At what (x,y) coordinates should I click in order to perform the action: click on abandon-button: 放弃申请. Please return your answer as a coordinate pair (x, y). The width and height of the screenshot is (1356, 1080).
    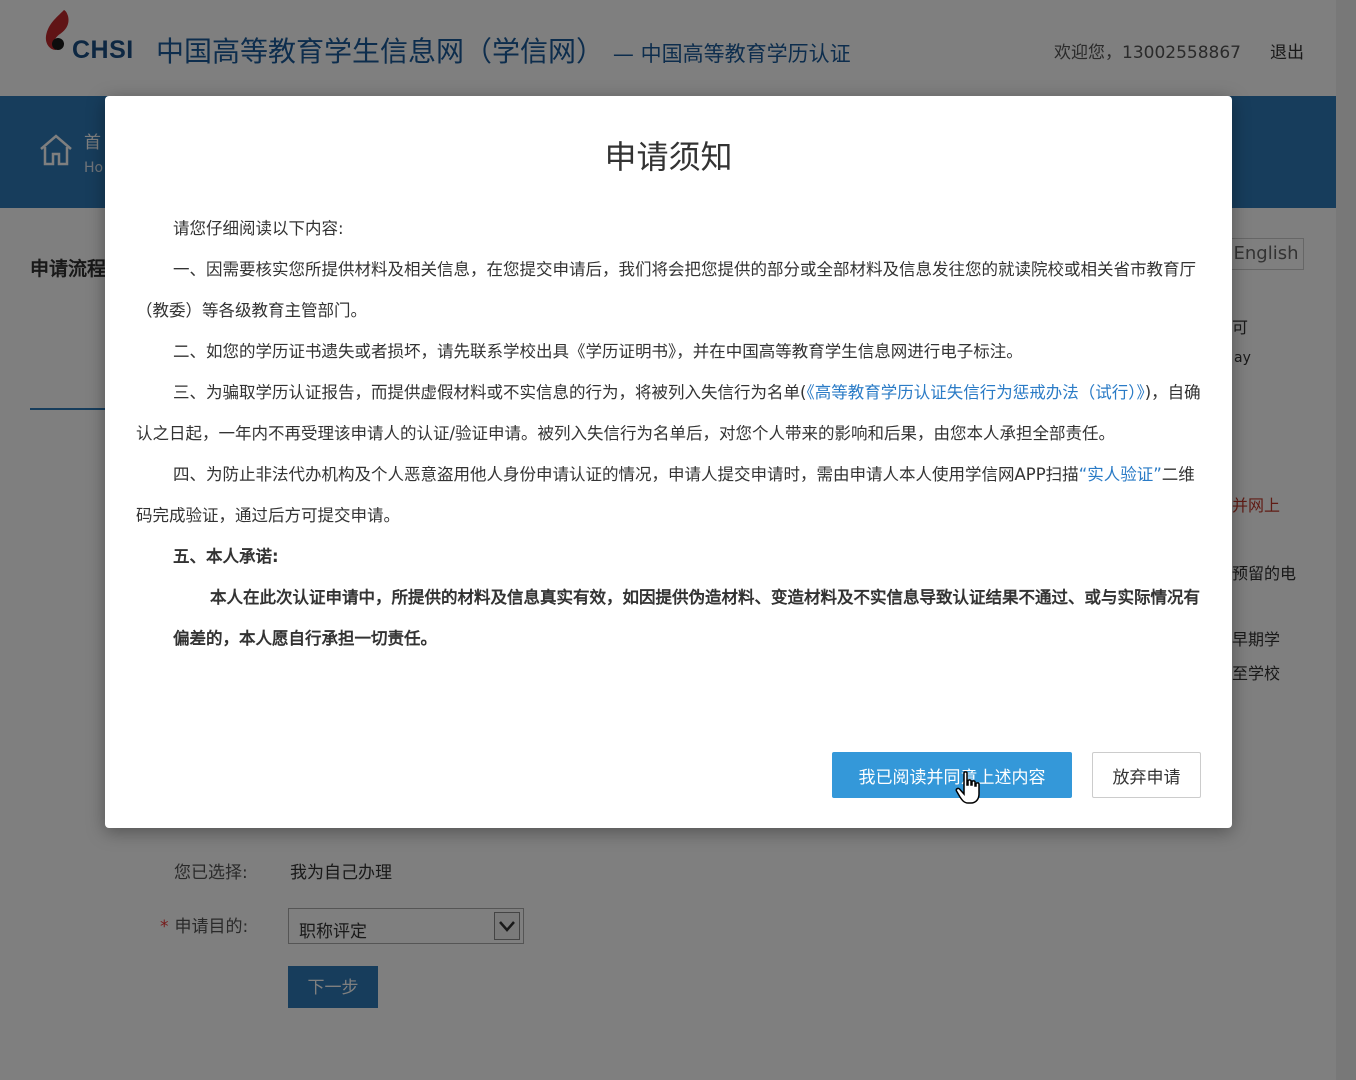
    Looking at the image, I should click on (1146, 775).